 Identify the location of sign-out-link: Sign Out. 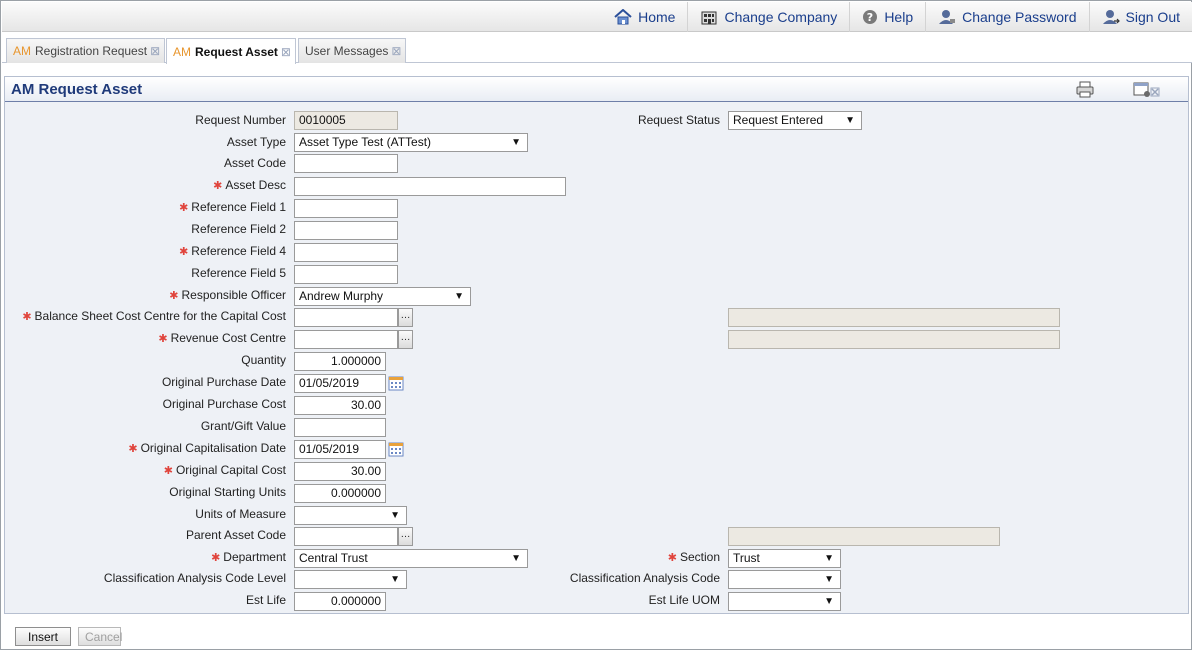
(1140, 17).